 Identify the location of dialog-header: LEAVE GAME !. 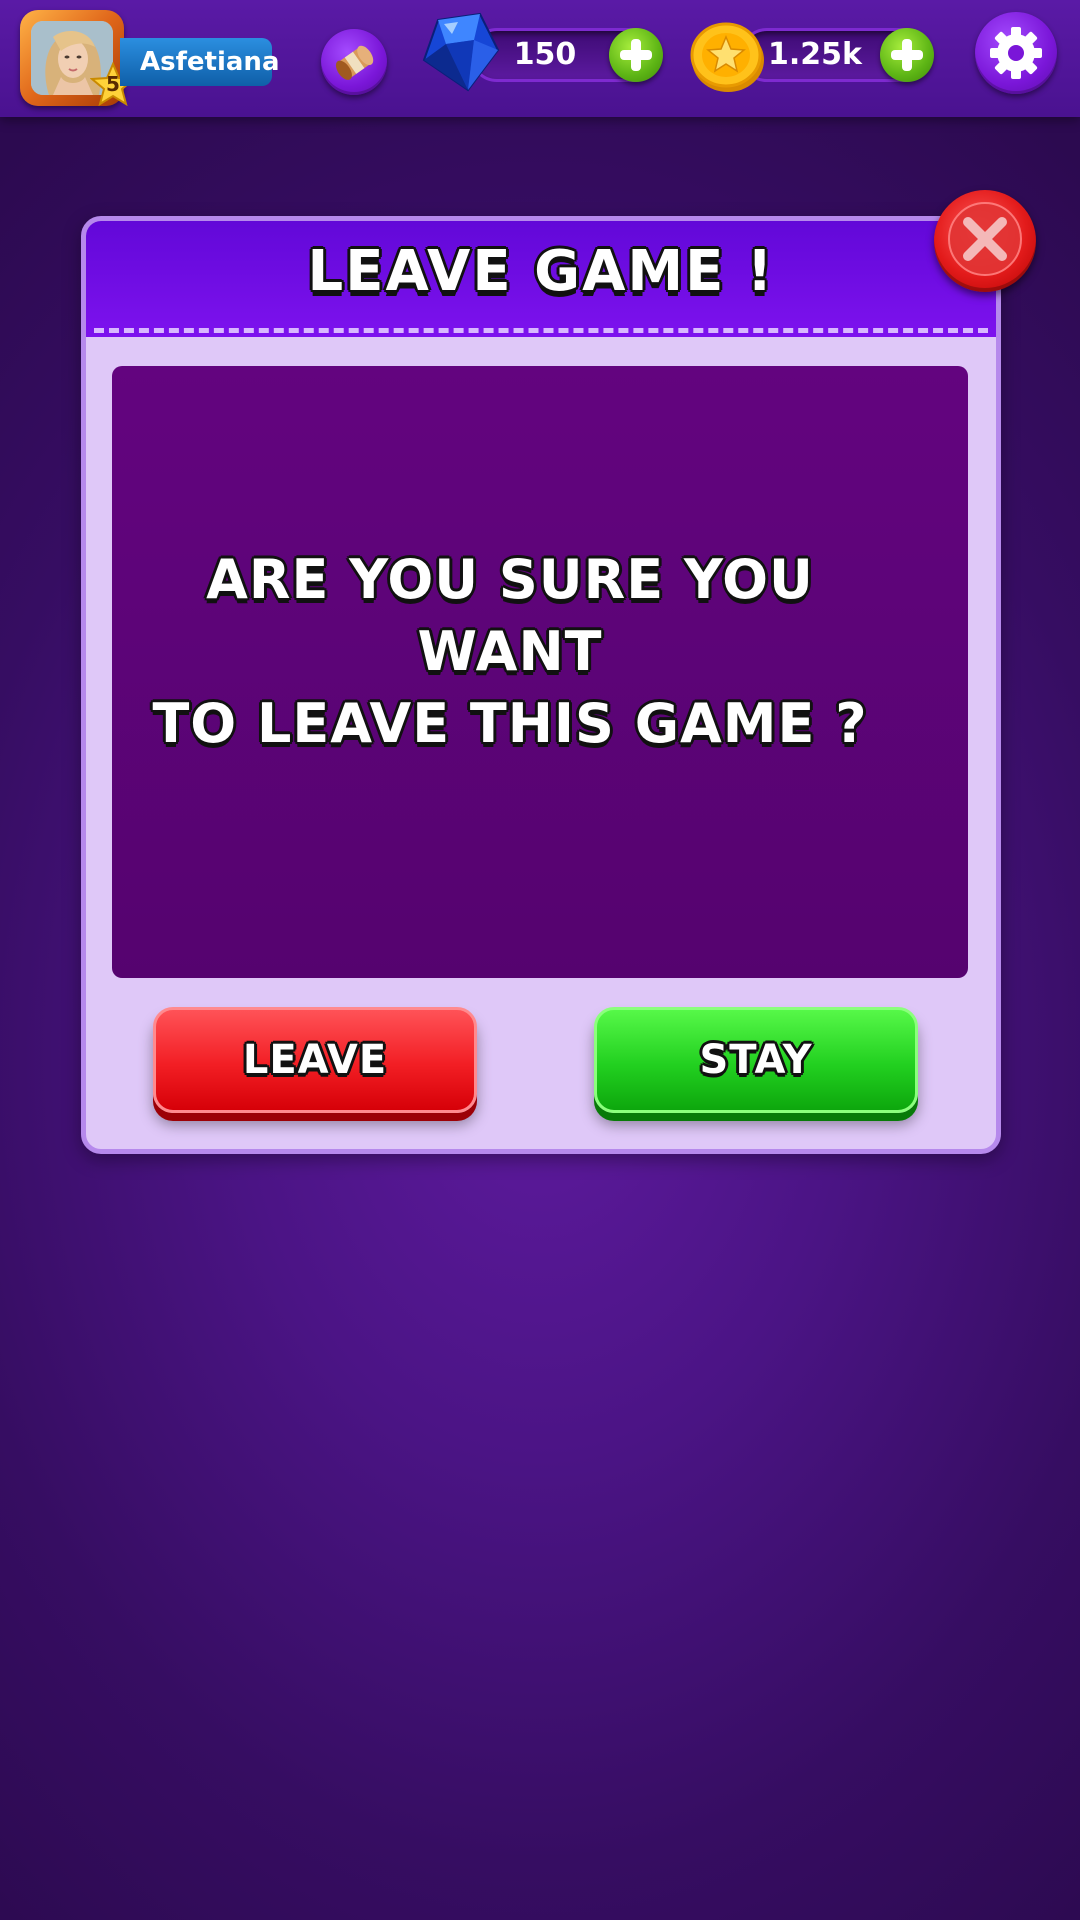
(541, 279).